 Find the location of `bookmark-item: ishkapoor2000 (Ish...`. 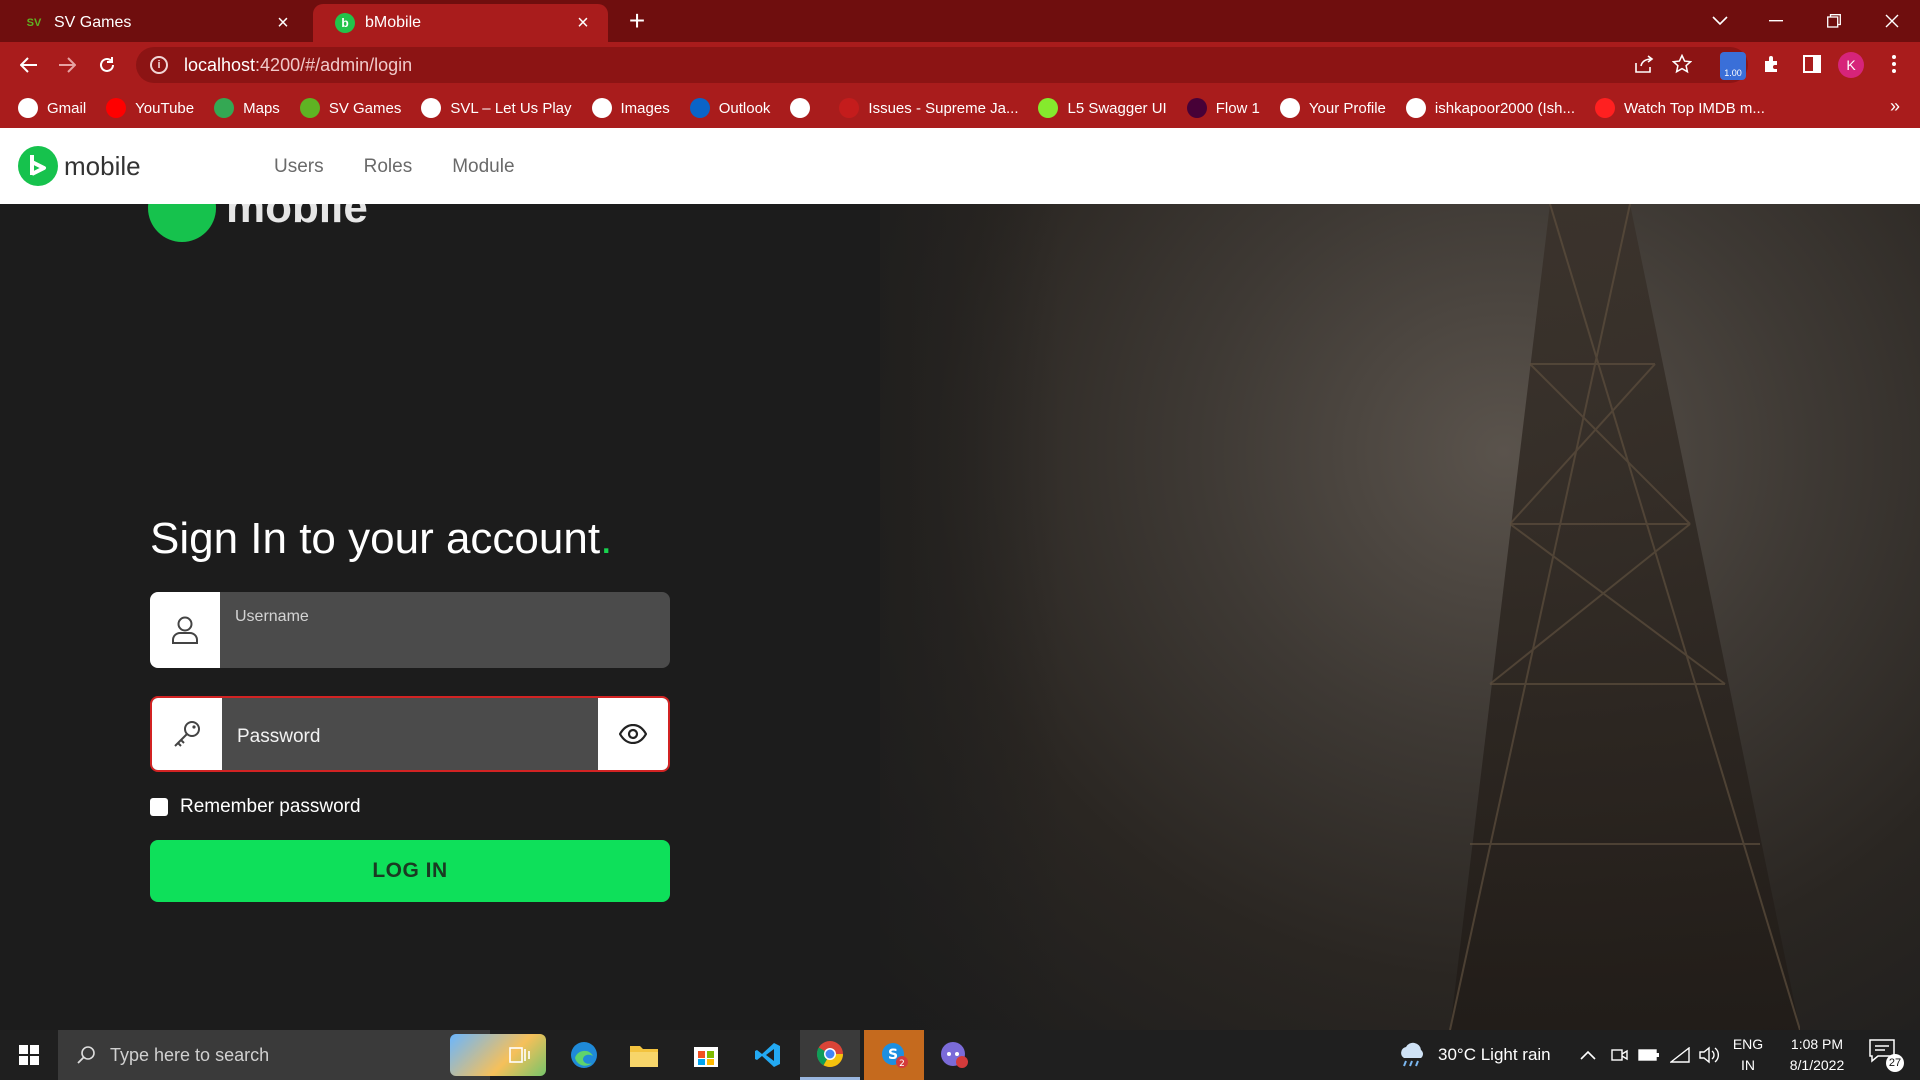

bookmark-item: ishkapoor2000 (Ish... is located at coordinates (1490, 108).